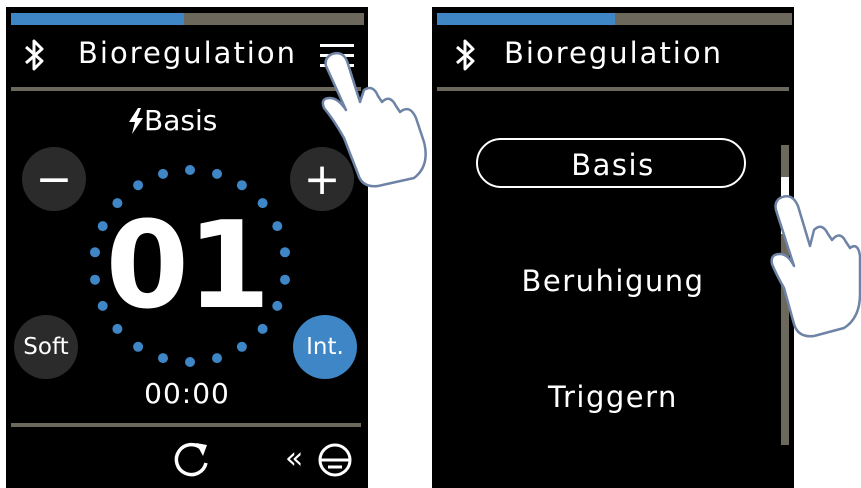 The image size is (861, 488). Describe the element at coordinates (613, 397) in the screenshot. I see `menu-item-triggern: Triggern` at that location.